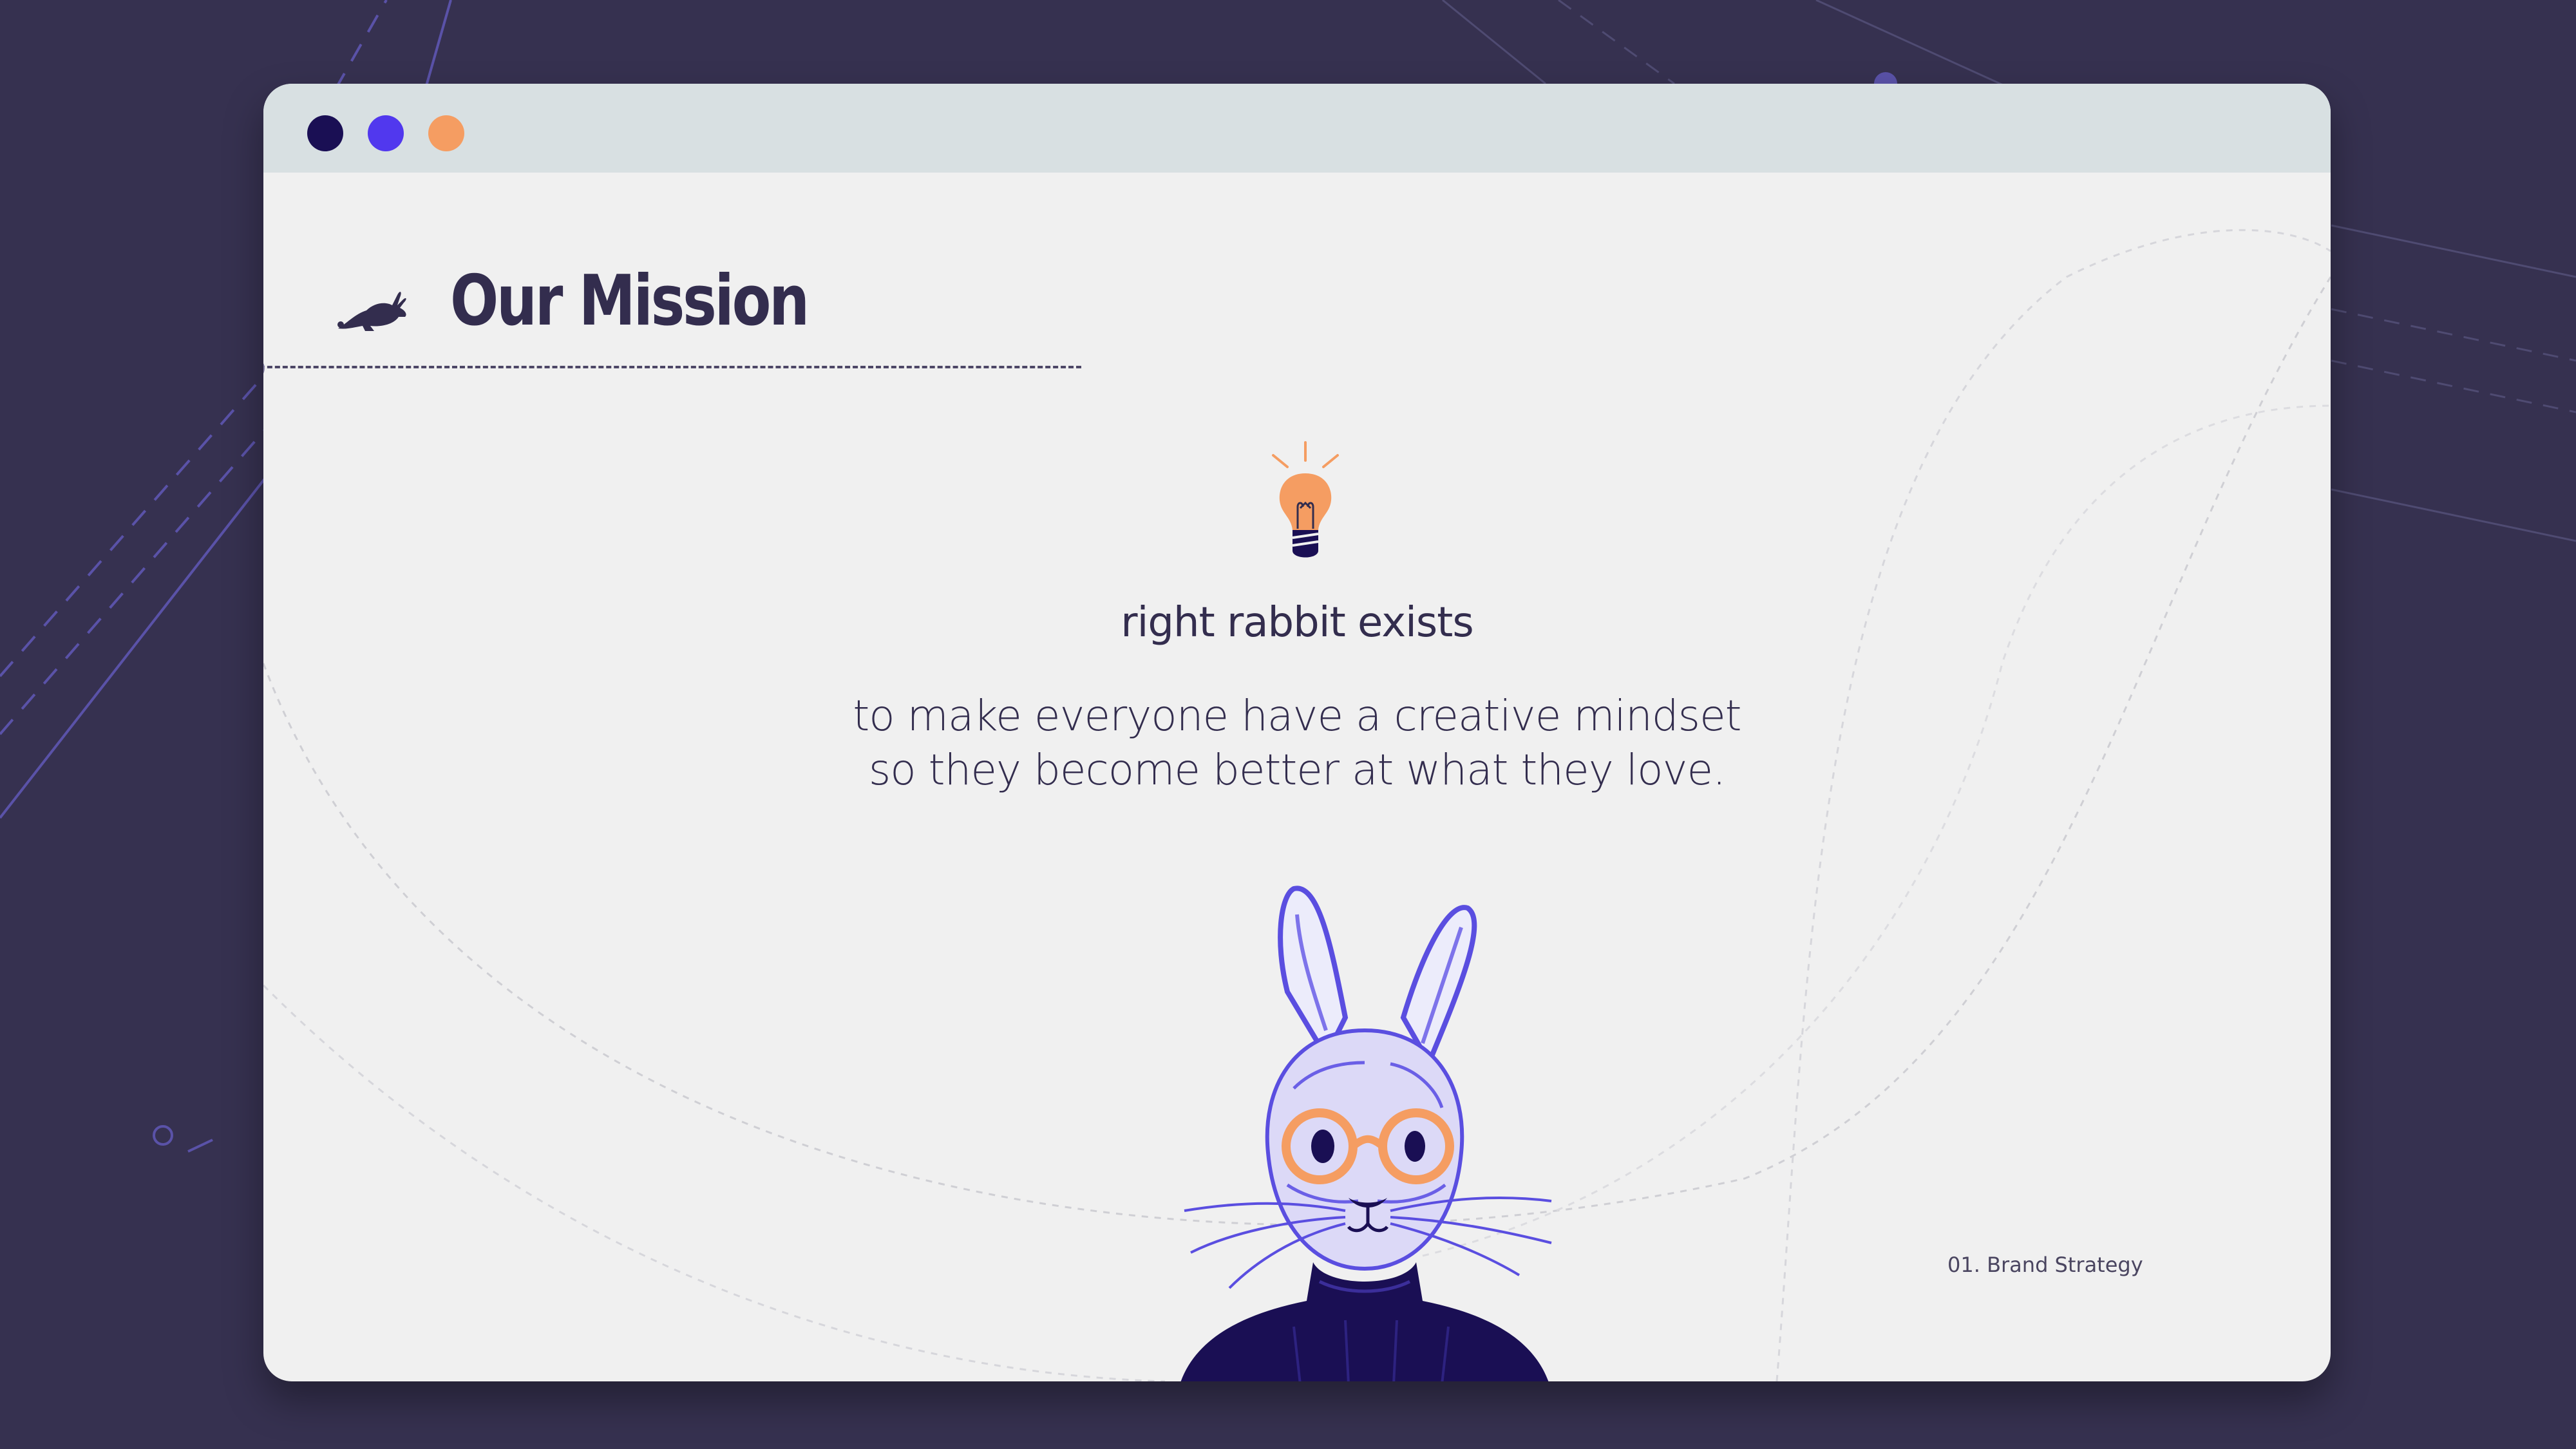  Describe the element at coordinates (371, 311) in the screenshot. I see `rabbit-icon` at that location.